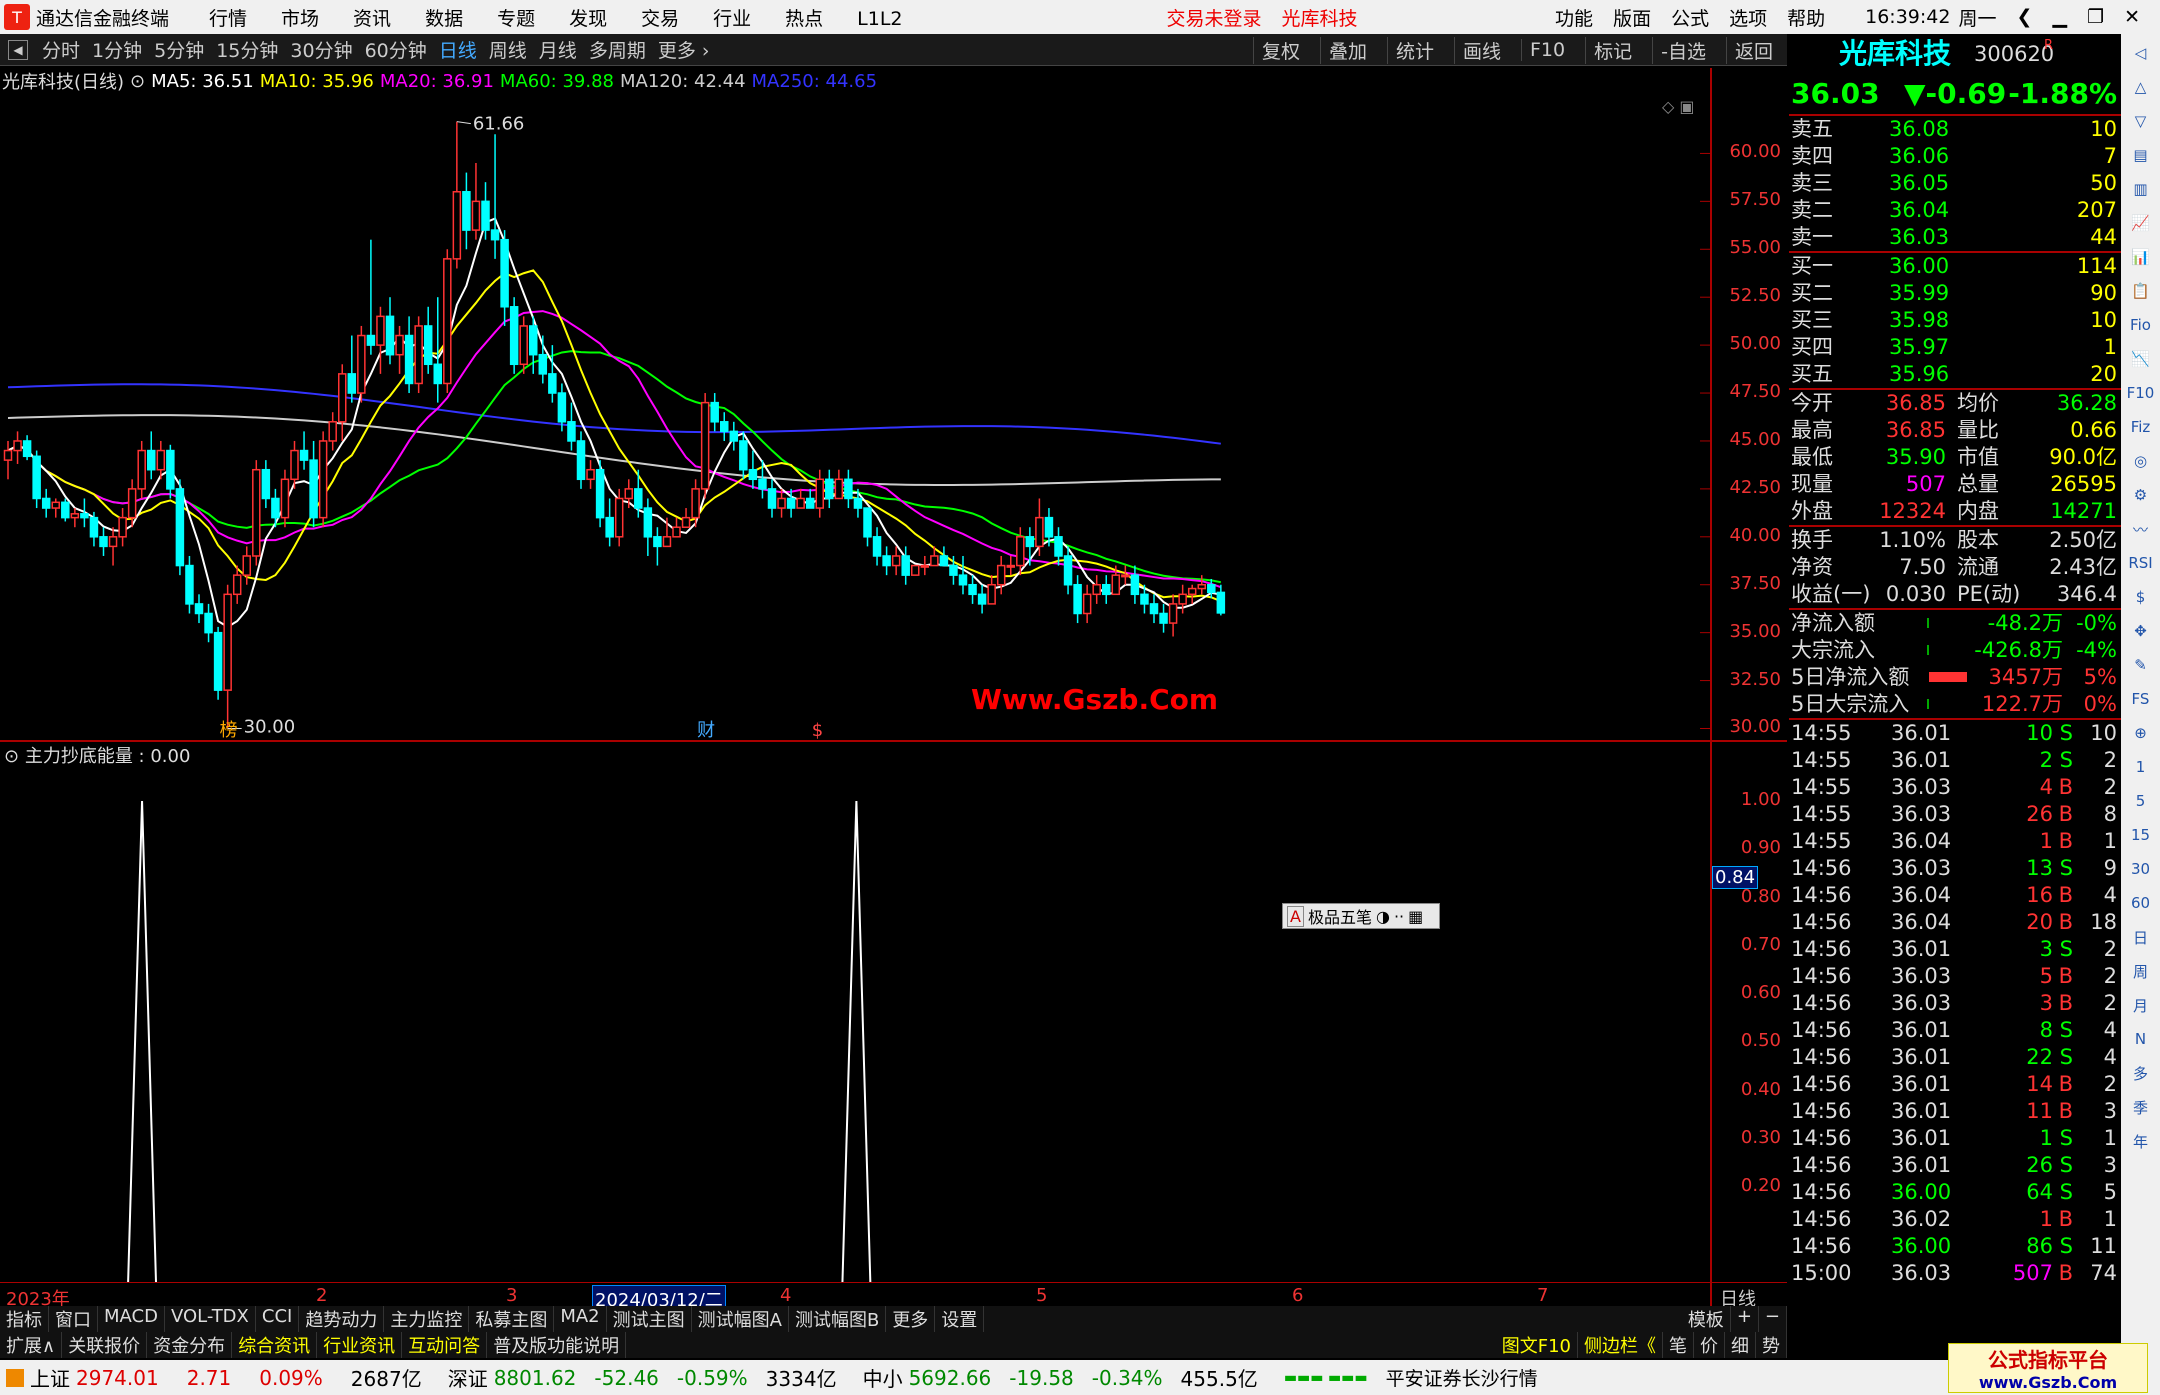  What do you see at coordinates (649, 1319) in the screenshot?
I see `indicator-tab-9: 测试主图` at bounding box center [649, 1319].